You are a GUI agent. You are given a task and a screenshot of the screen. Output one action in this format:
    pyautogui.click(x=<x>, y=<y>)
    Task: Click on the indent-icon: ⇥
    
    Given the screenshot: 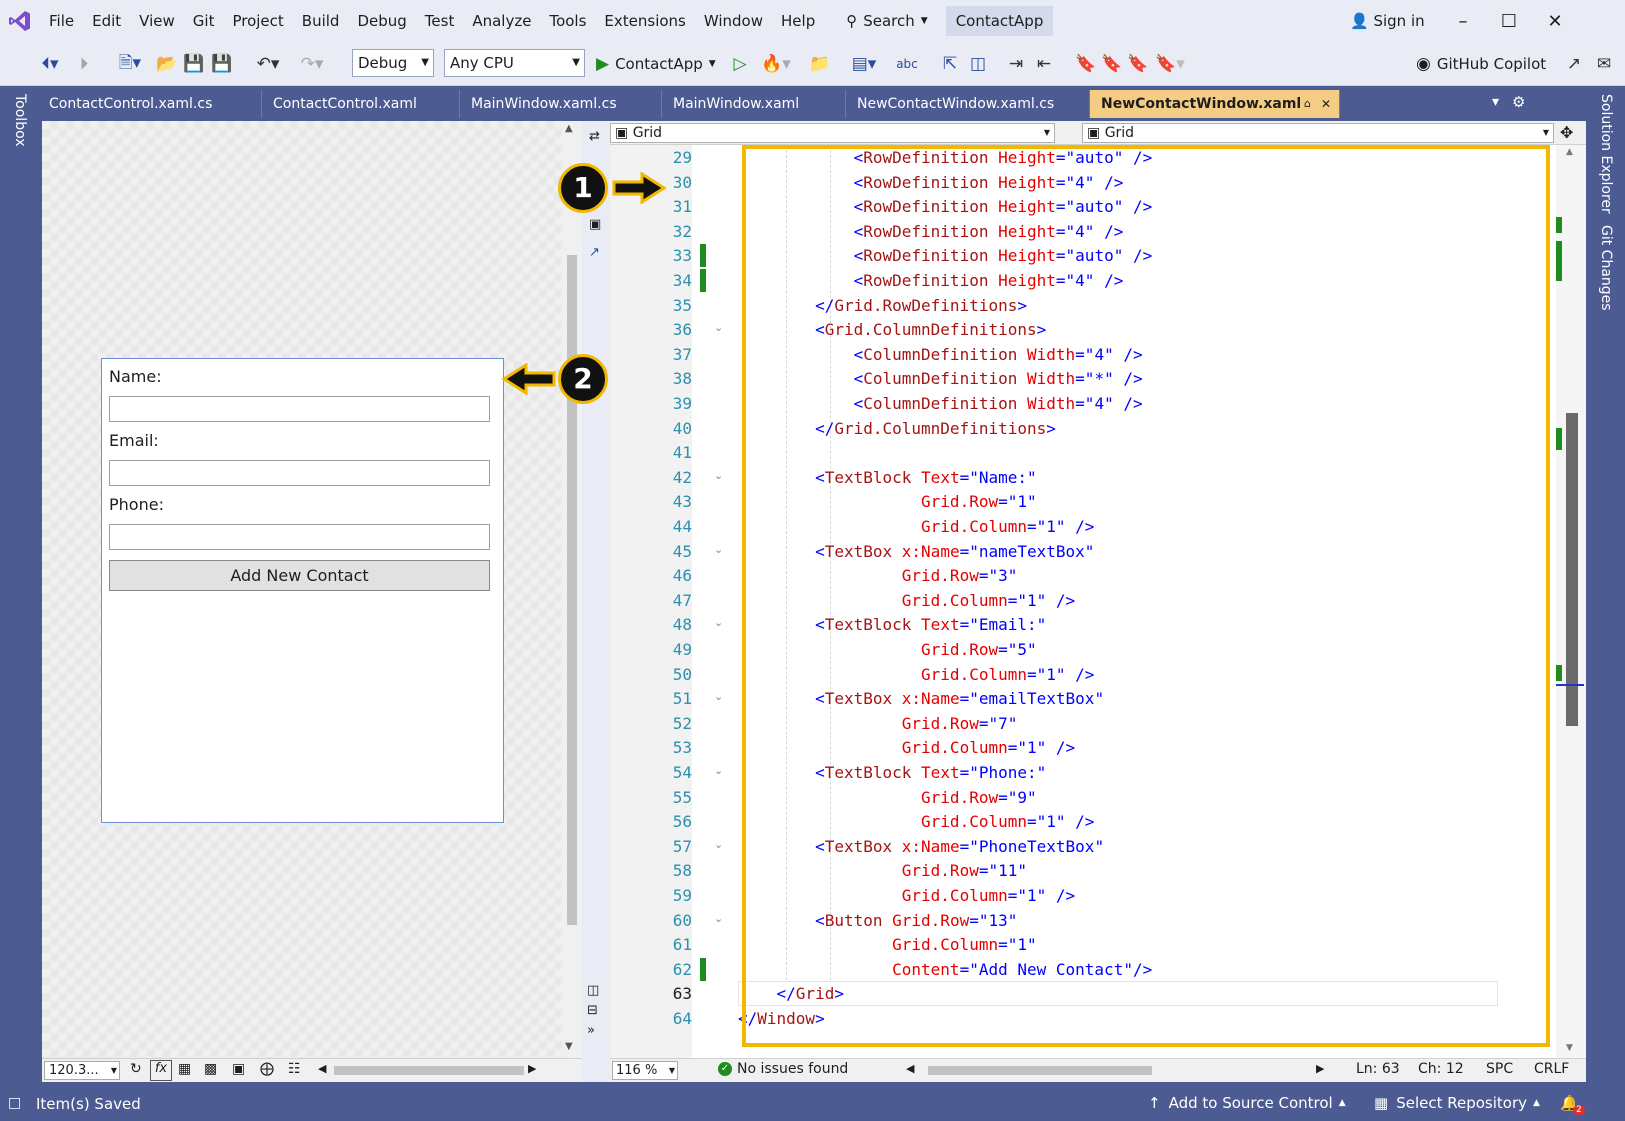 What is the action you would take?
    pyautogui.click(x=1016, y=64)
    